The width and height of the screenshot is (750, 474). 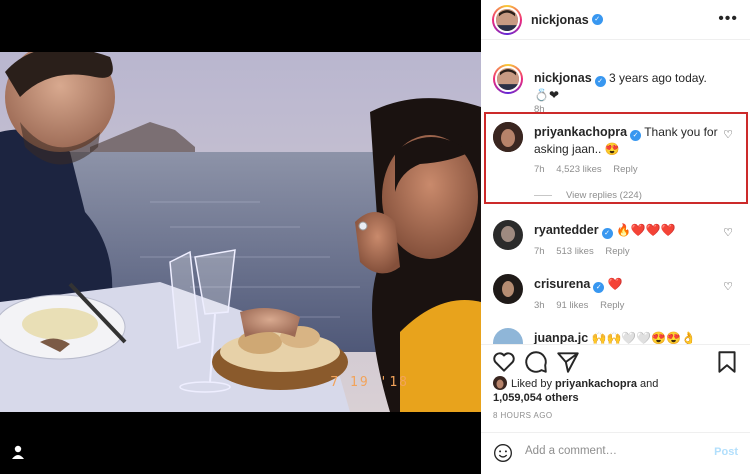 I want to click on liked-by-others: 1,059,054 others, so click(x=536, y=398).